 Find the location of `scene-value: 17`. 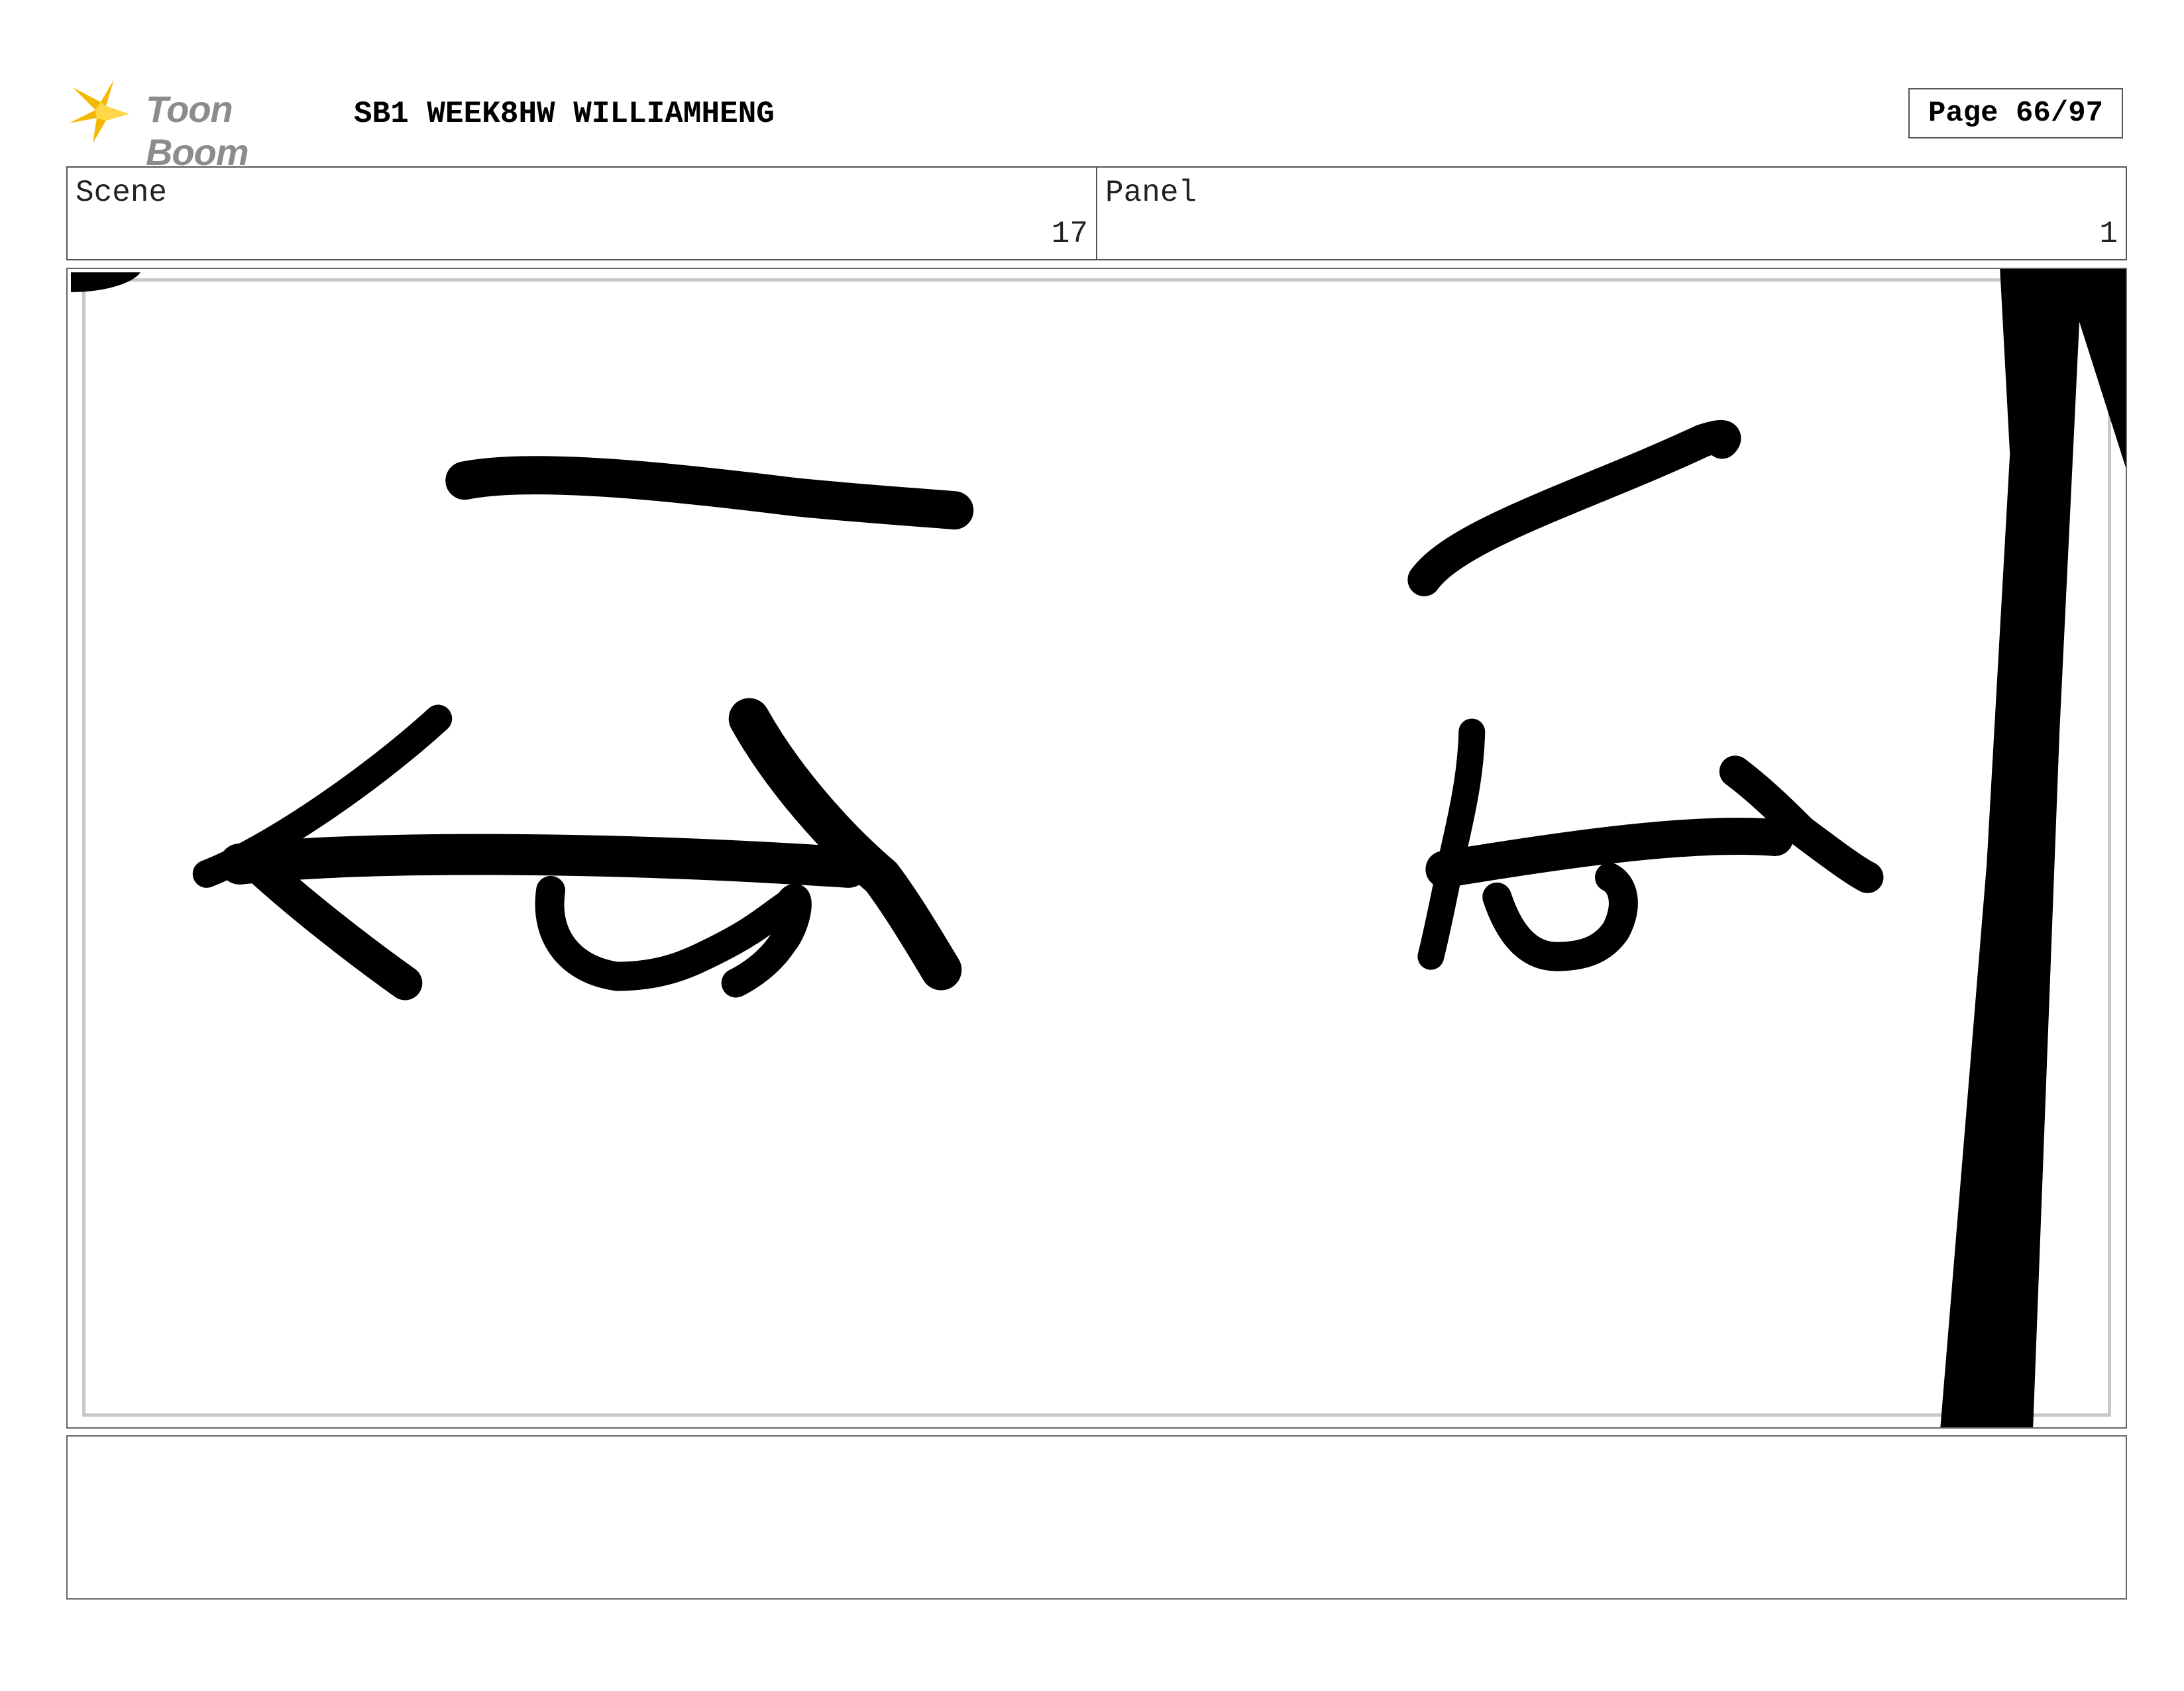

scene-value: 17 is located at coordinates (1069, 234).